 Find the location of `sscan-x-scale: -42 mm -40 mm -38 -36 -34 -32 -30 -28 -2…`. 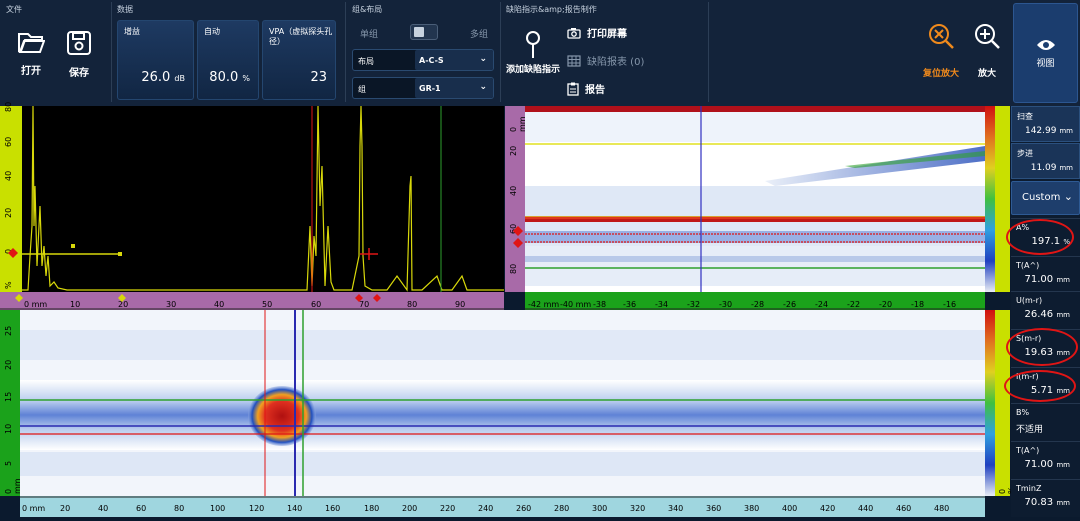

sscan-x-scale: -42 mm -40 mm -38 -36 -34 -32 -30 -28 -2… is located at coordinates (755, 301).